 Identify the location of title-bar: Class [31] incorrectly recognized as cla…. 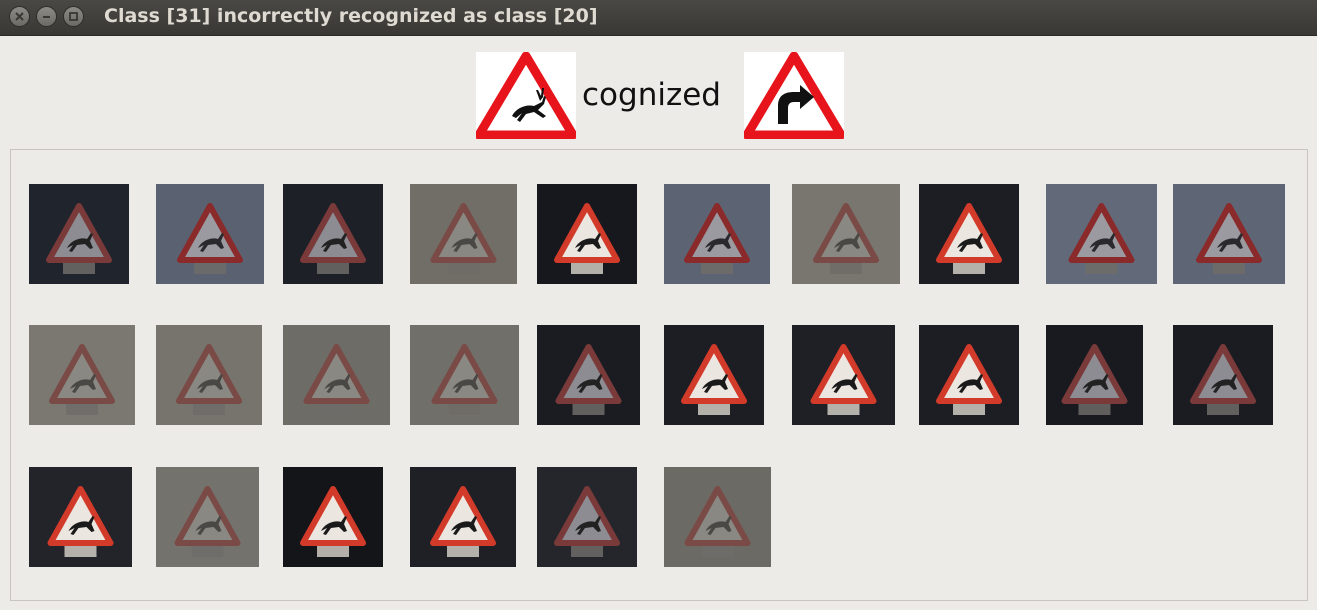
(658, 18).